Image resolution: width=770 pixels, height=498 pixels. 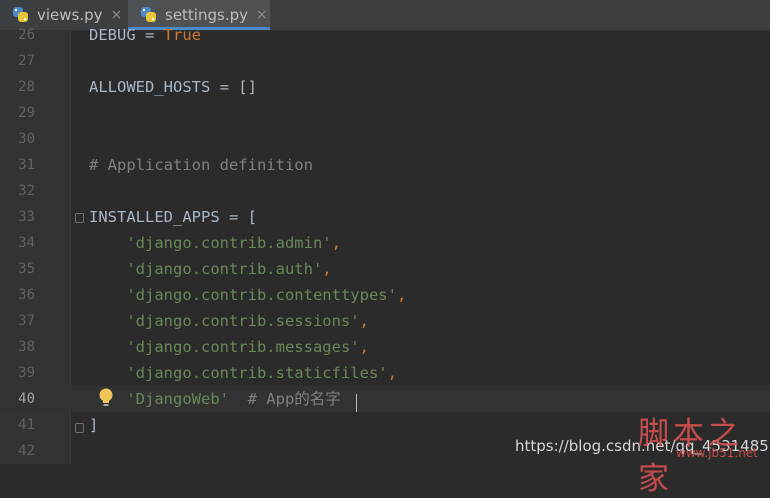 I want to click on code-line: 29, so click(x=385, y=113).